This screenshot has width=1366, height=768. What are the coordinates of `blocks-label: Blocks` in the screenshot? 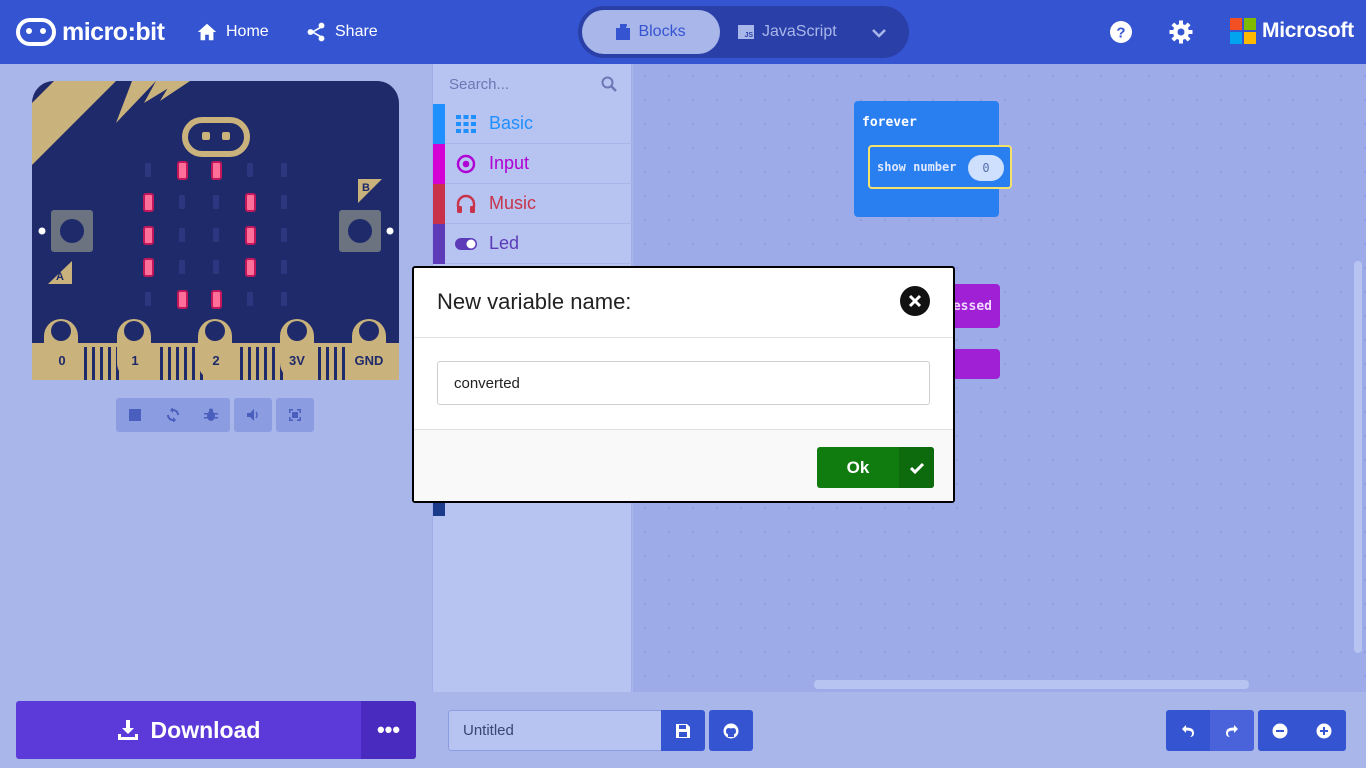 It's located at (662, 31).